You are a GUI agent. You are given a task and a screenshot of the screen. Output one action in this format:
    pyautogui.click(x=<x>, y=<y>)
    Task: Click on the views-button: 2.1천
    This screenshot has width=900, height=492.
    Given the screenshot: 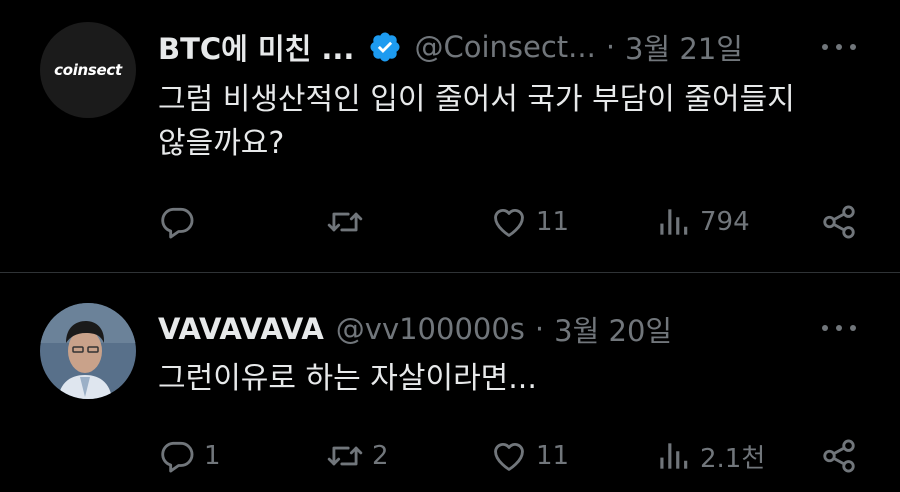 What is the action you would take?
    pyautogui.click(x=709, y=456)
    